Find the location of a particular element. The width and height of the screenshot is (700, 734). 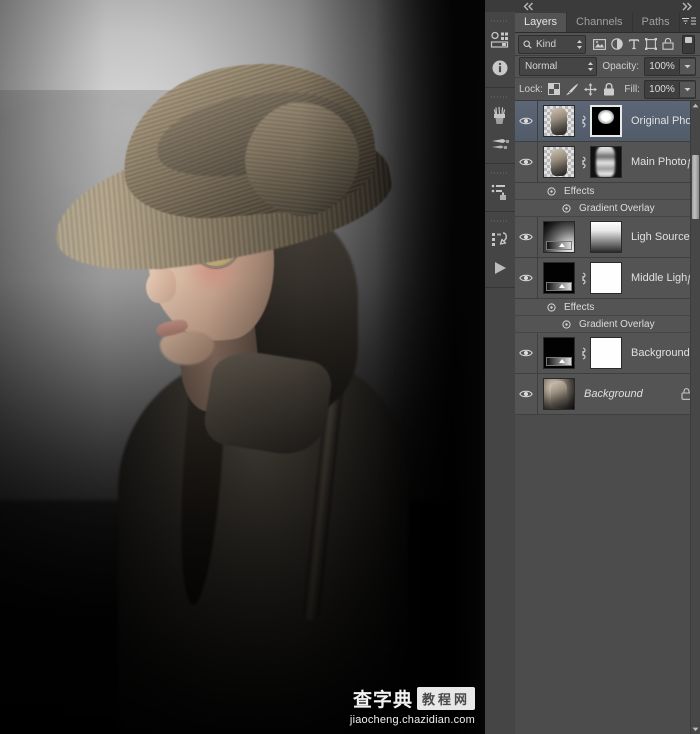

watermark: 查字典 教程网 jiaocheng.chazidian.com is located at coordinates (412, 705).